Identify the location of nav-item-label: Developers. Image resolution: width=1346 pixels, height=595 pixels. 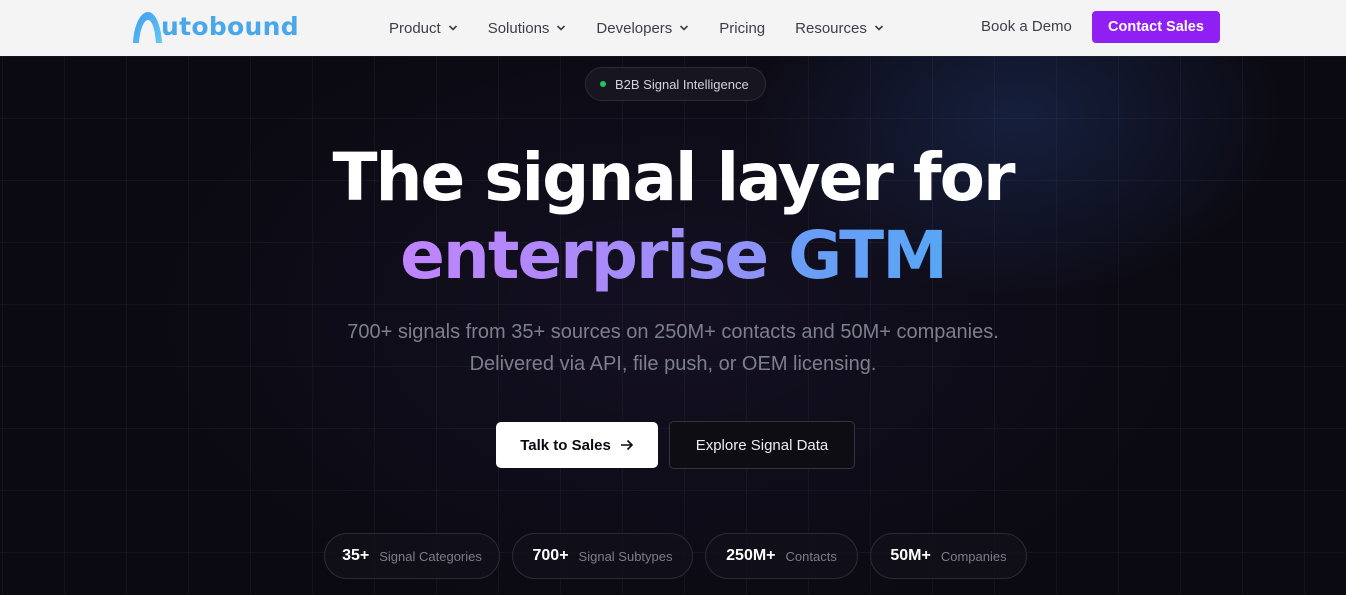
(634, 28).